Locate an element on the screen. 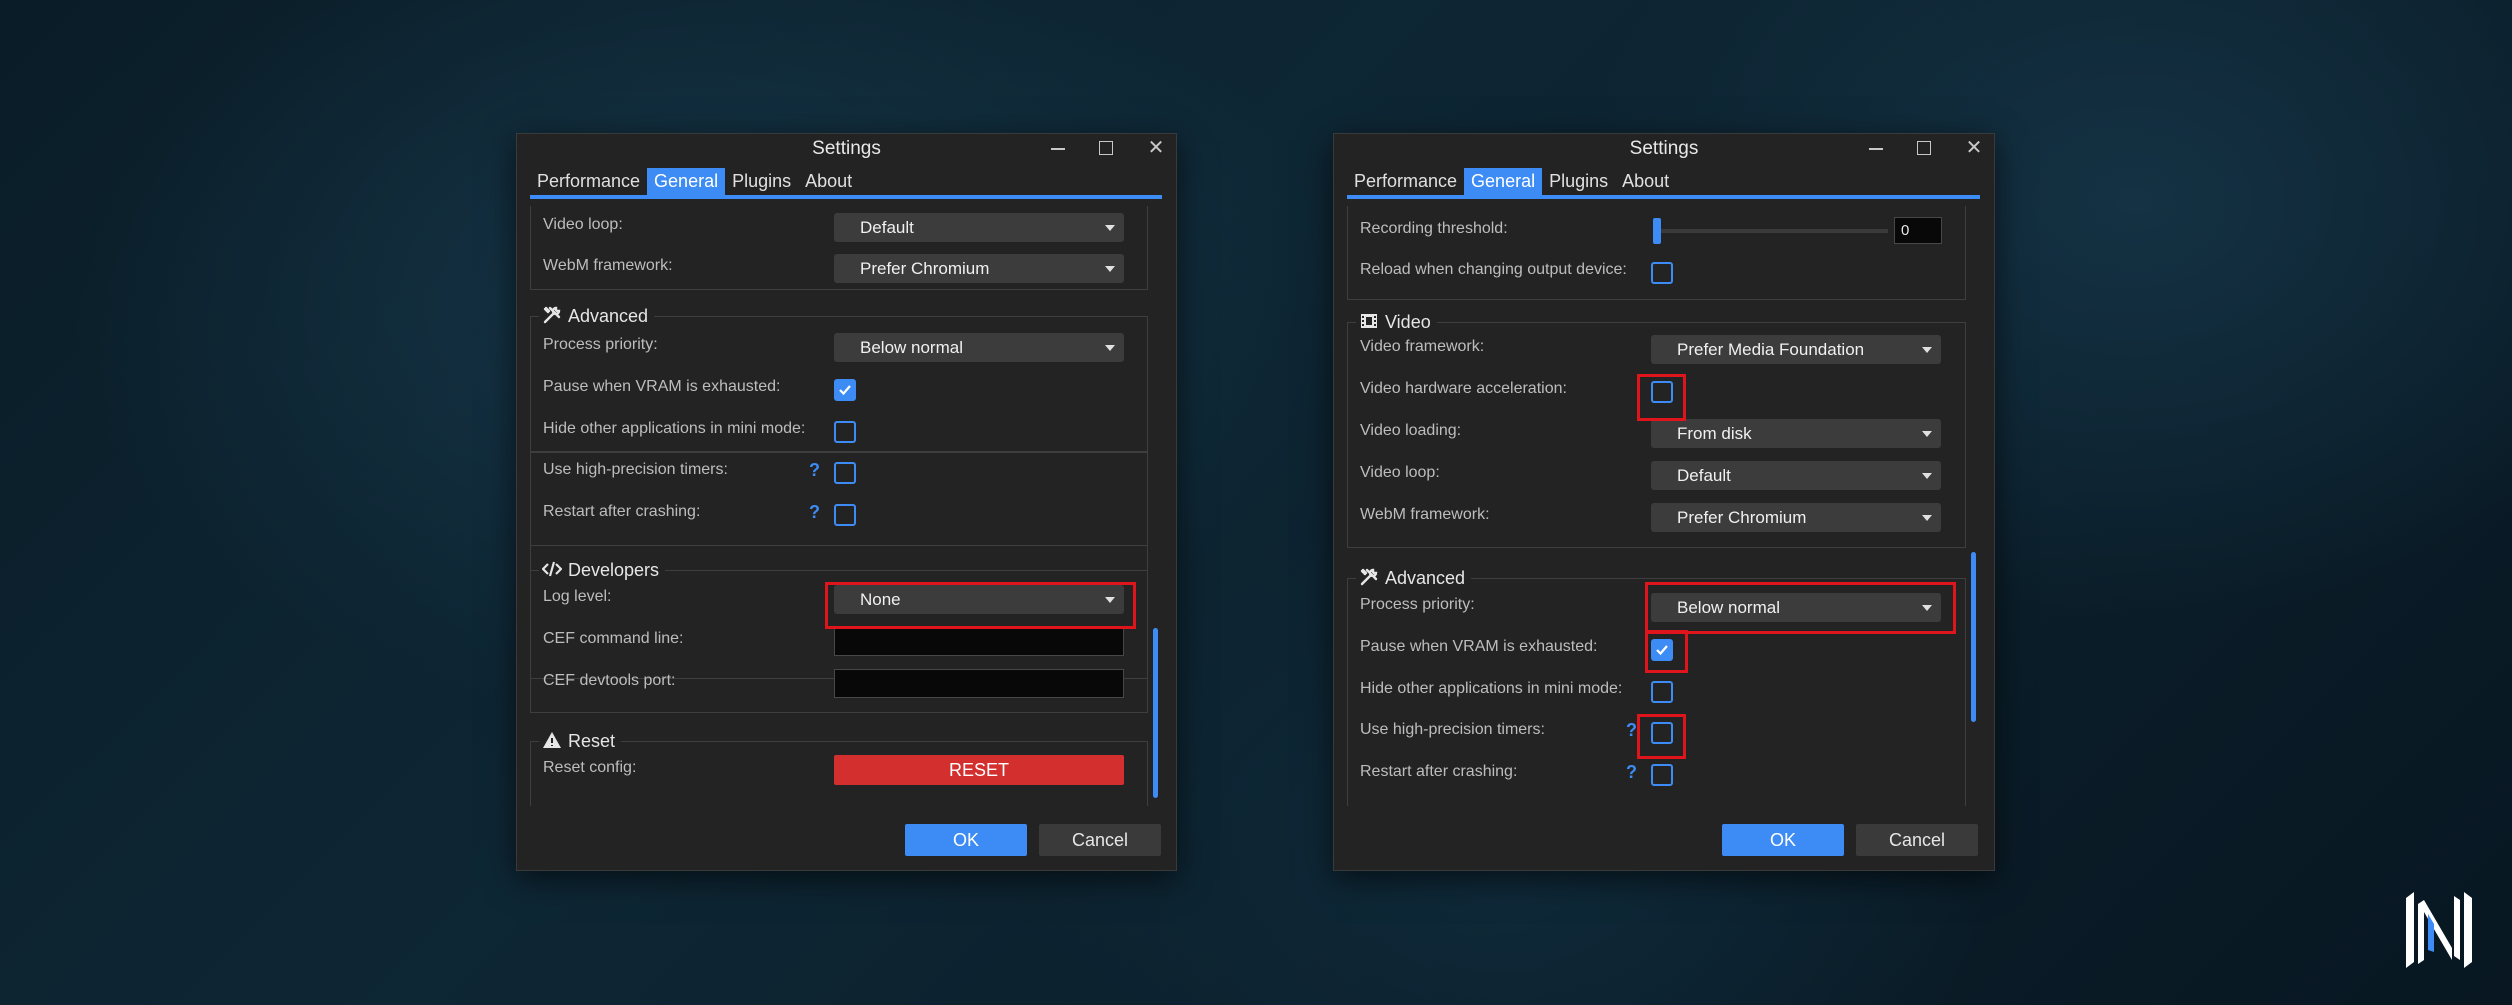 The height and width of the screenshot is (1005, 2512). reset-config-label: Reset config: is located at coordinates (590, 767).